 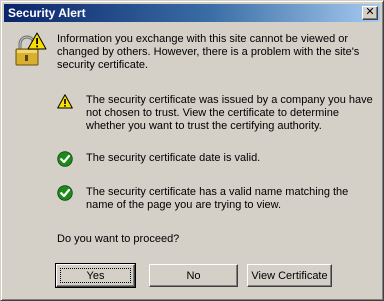 I want to click on no-button-label: No, so click(x=193, y=275).